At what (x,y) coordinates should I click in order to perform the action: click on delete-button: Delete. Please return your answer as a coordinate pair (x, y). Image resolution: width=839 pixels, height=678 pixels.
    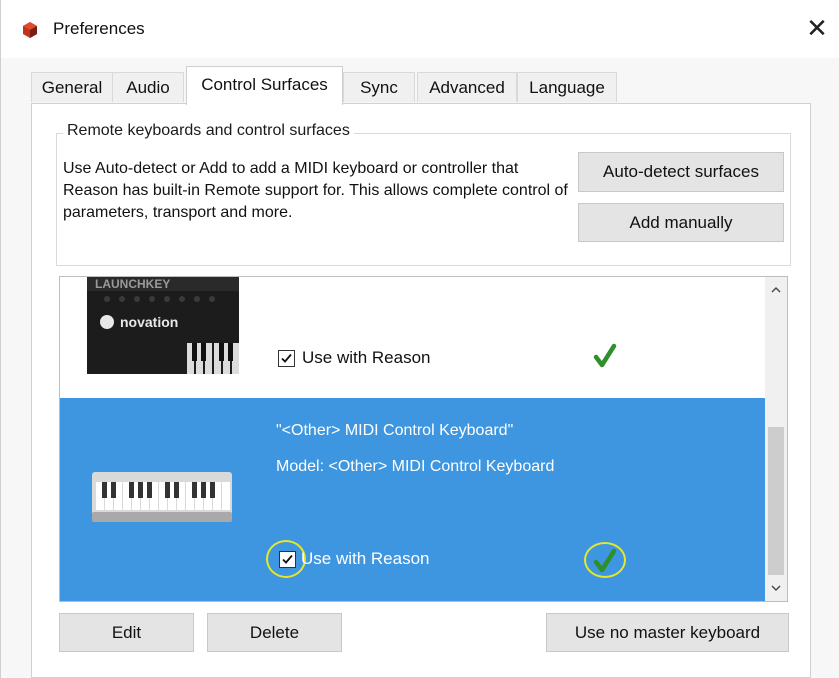
    Looking at the image, I should click on (274, 632).